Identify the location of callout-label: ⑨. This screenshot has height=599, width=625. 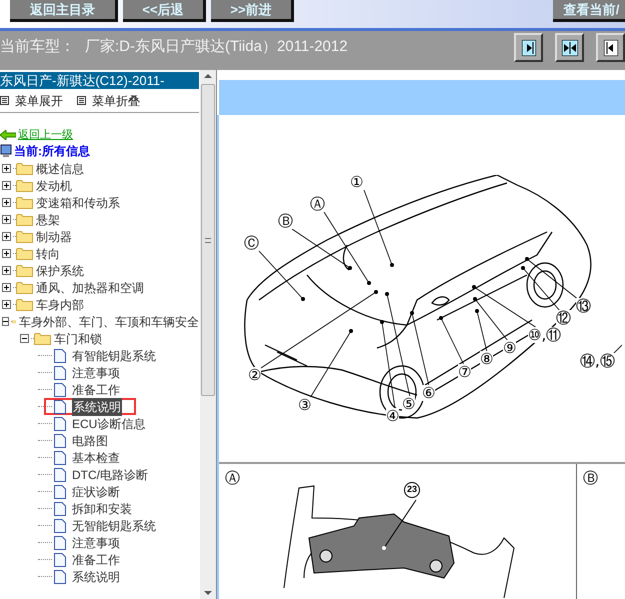
(509, 348).